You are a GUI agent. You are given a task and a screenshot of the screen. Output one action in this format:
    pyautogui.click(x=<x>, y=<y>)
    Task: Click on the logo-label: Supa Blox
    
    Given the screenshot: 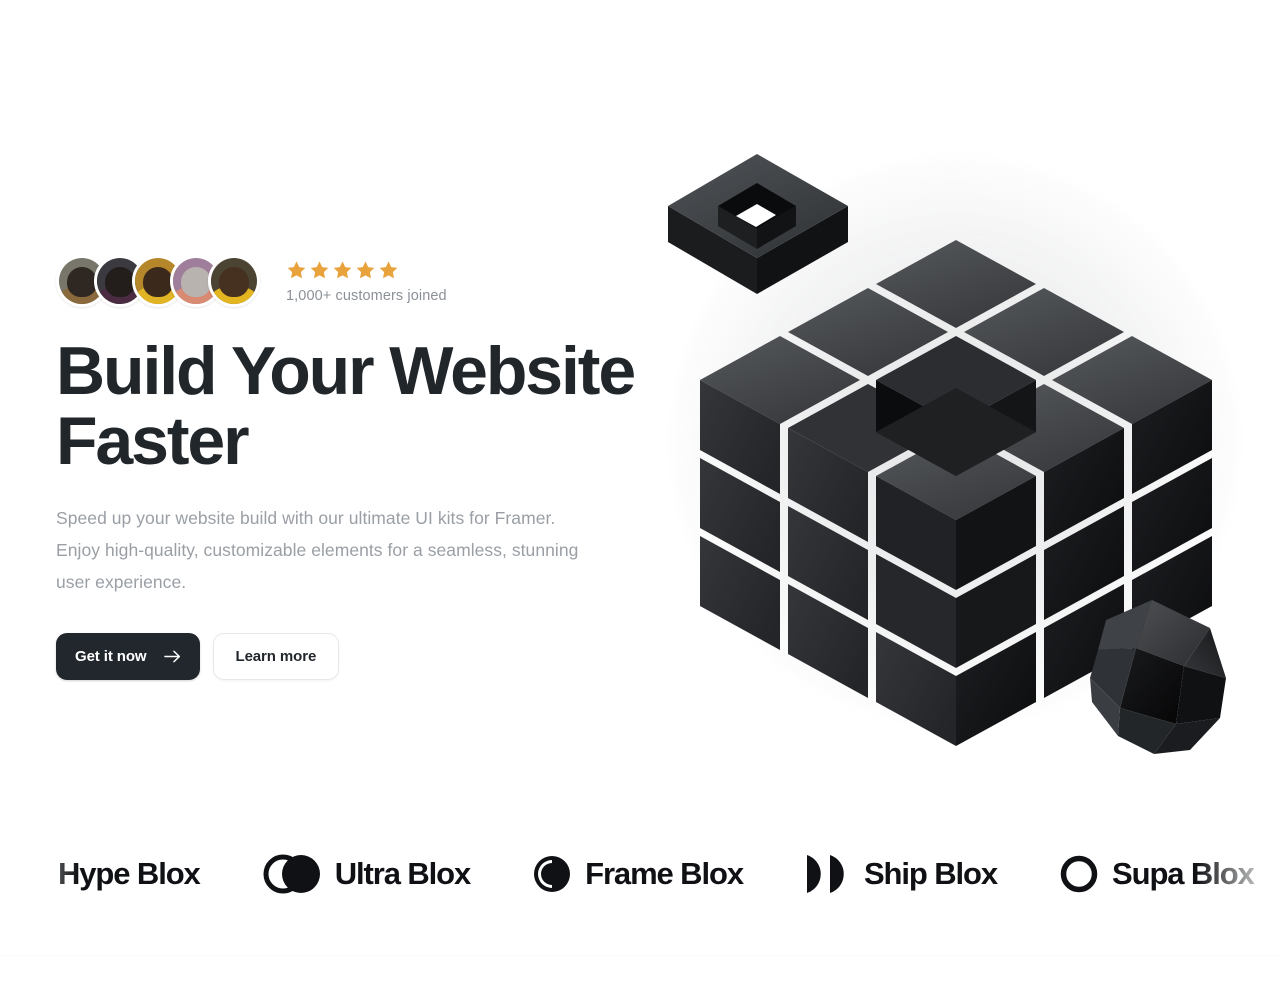 What is the action you would take?
    pyautogui.click(x=1183, y=873)
    